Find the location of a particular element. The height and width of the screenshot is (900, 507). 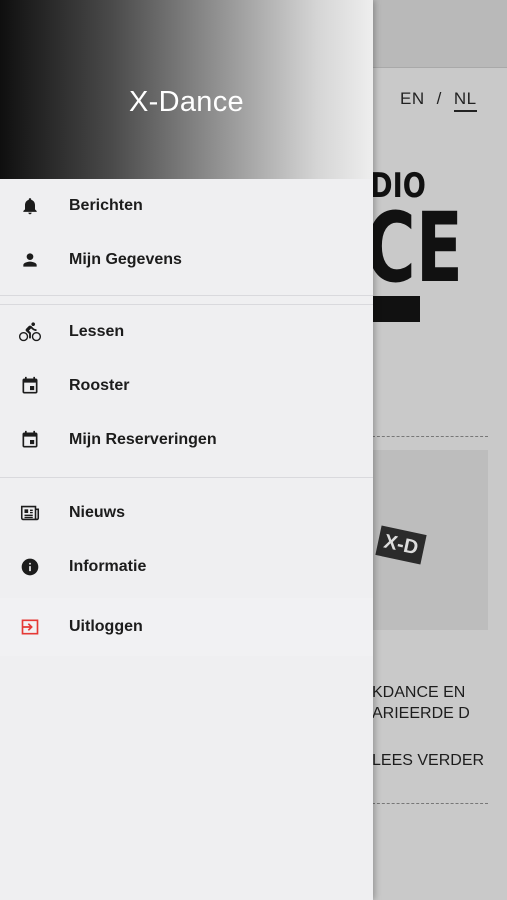

article-text-line-2: ARIEERDE D is located at coordinates (421, 713).